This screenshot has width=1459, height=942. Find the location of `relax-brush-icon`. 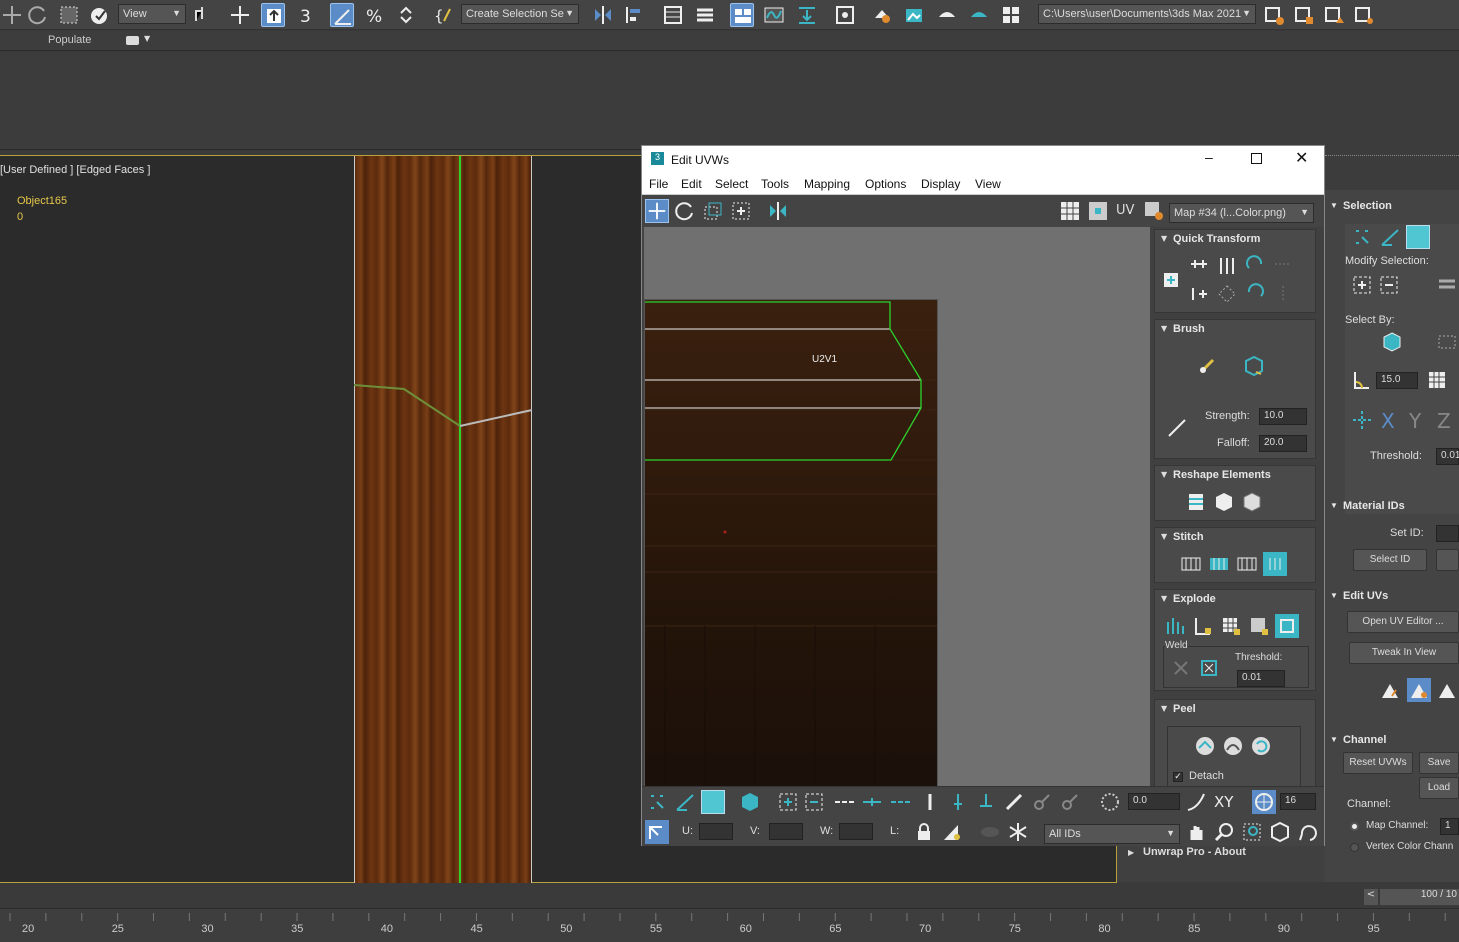

relax-brush-icon is located at coordinates (1254, 366).